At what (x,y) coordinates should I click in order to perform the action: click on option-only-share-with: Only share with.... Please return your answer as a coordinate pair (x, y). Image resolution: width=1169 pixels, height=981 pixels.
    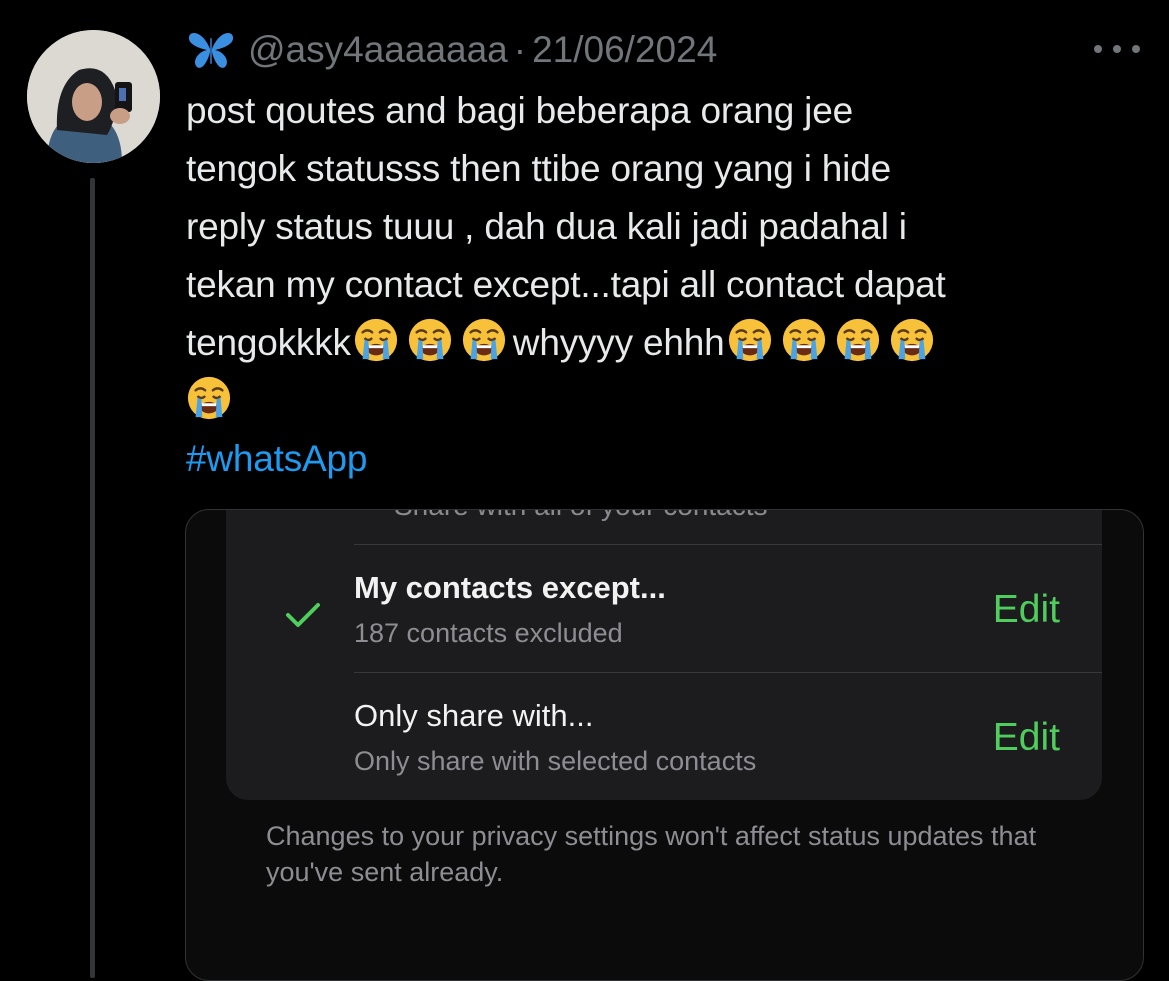
    Looking at the image, I should click on (473, 716).